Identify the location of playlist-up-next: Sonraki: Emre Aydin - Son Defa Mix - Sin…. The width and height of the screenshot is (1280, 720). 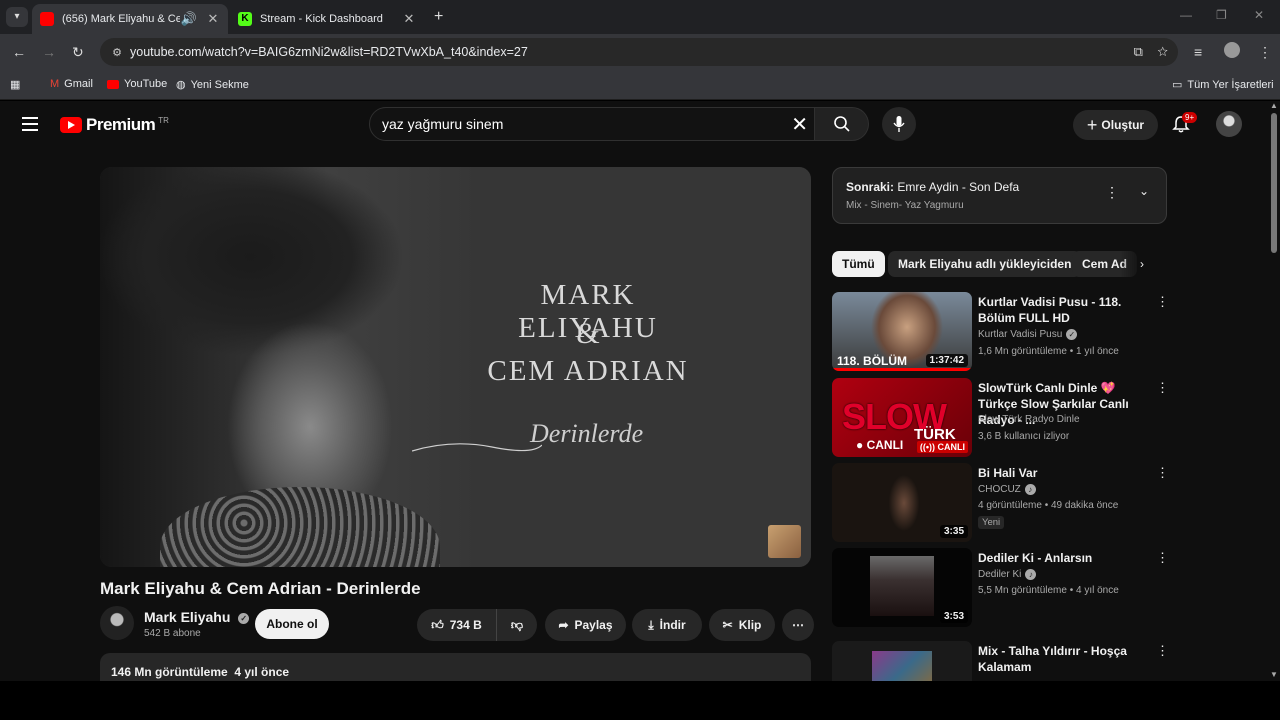
(999, 195).